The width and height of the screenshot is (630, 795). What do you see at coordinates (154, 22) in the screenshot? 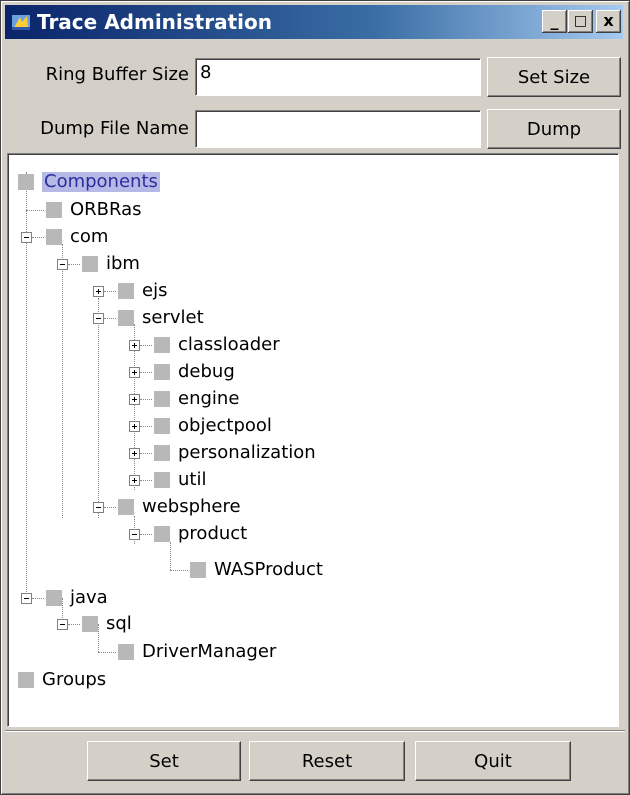
I see `window-title: Trace Administration` at bounding box center [154, 22].